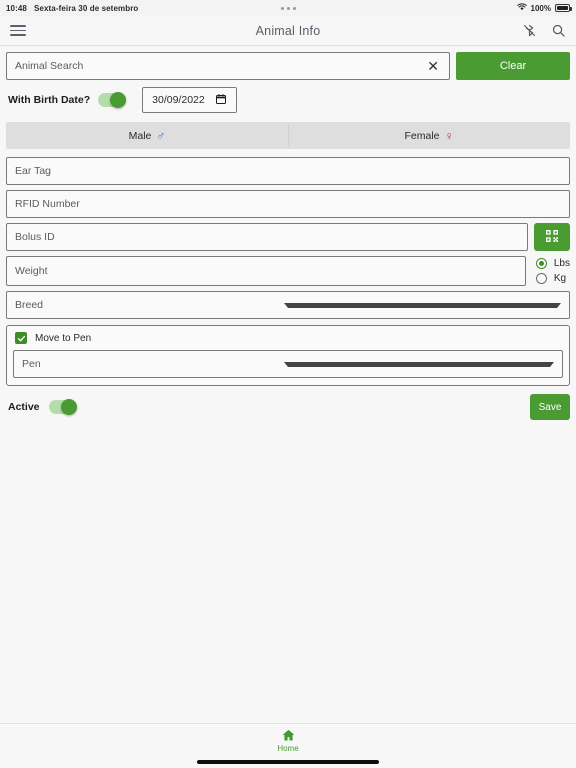 This screenshot has height=768, width=576. I want to click on status-bar-date: Sexta-feira 30 de setembro, so click(86, 8).